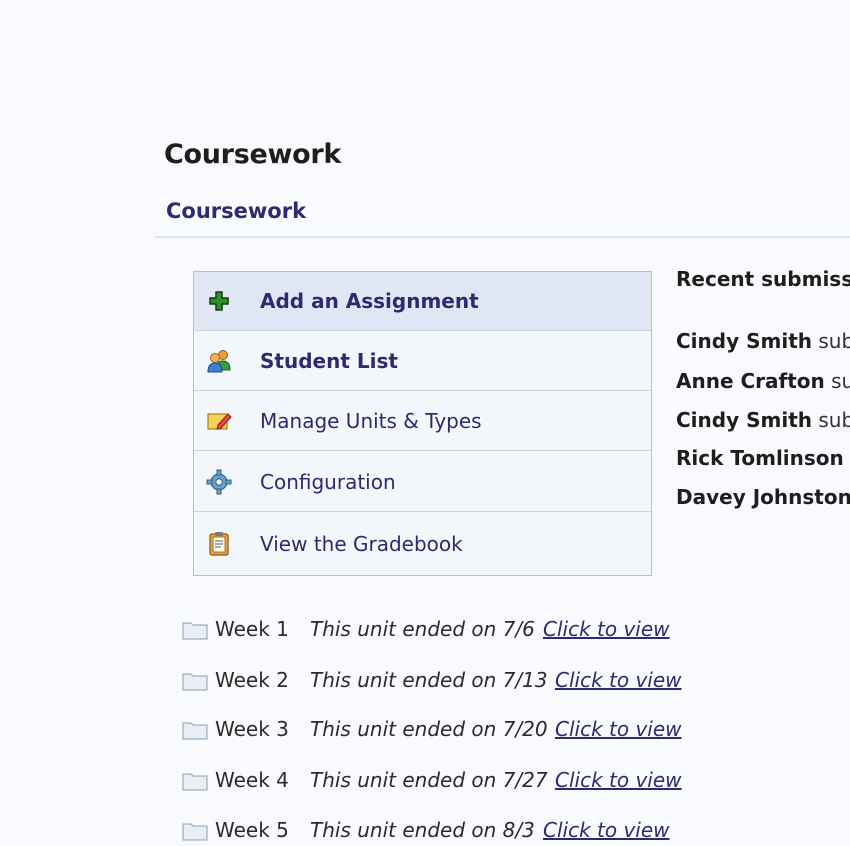  What do you see at coordinates (422, 482) in the screenshot?
I see `configuration-menu-item: Configuration` at bounding box center [422, 482].